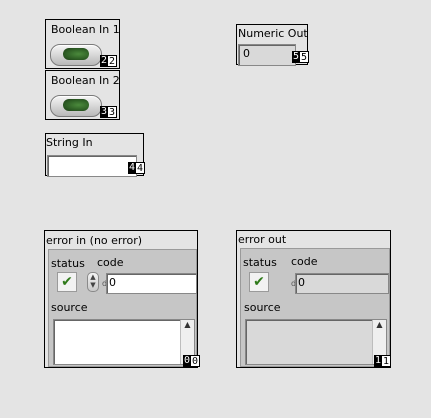 Image resolution: width=431 pixels, height=418 pixels. I want to click on boolean-in-1-control: Boolean In 1 22, so click(82, 44).